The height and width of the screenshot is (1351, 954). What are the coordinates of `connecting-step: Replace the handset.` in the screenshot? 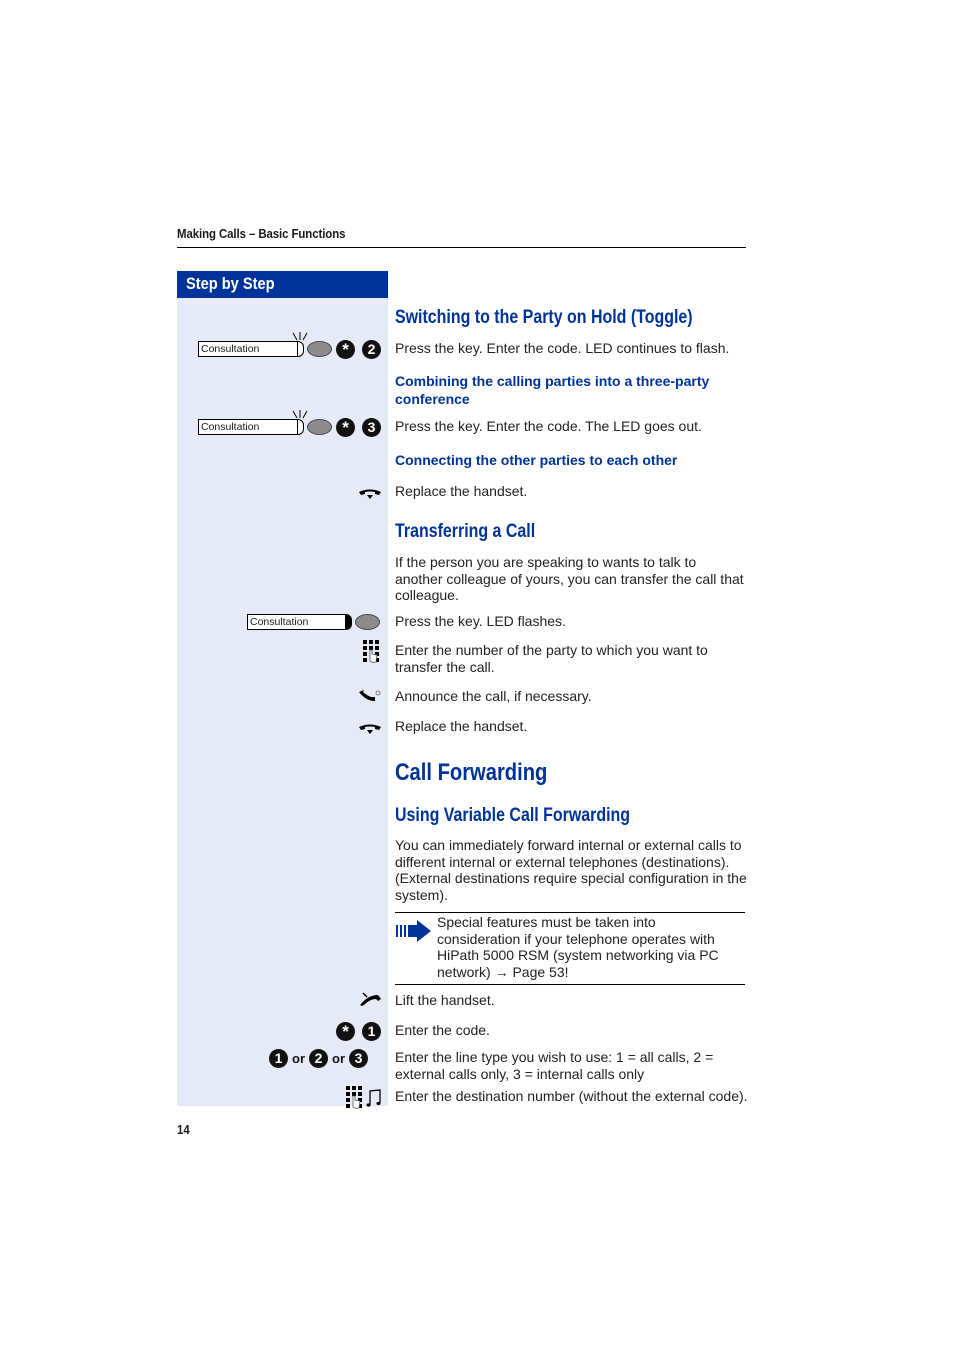 It's located at (461, 491).